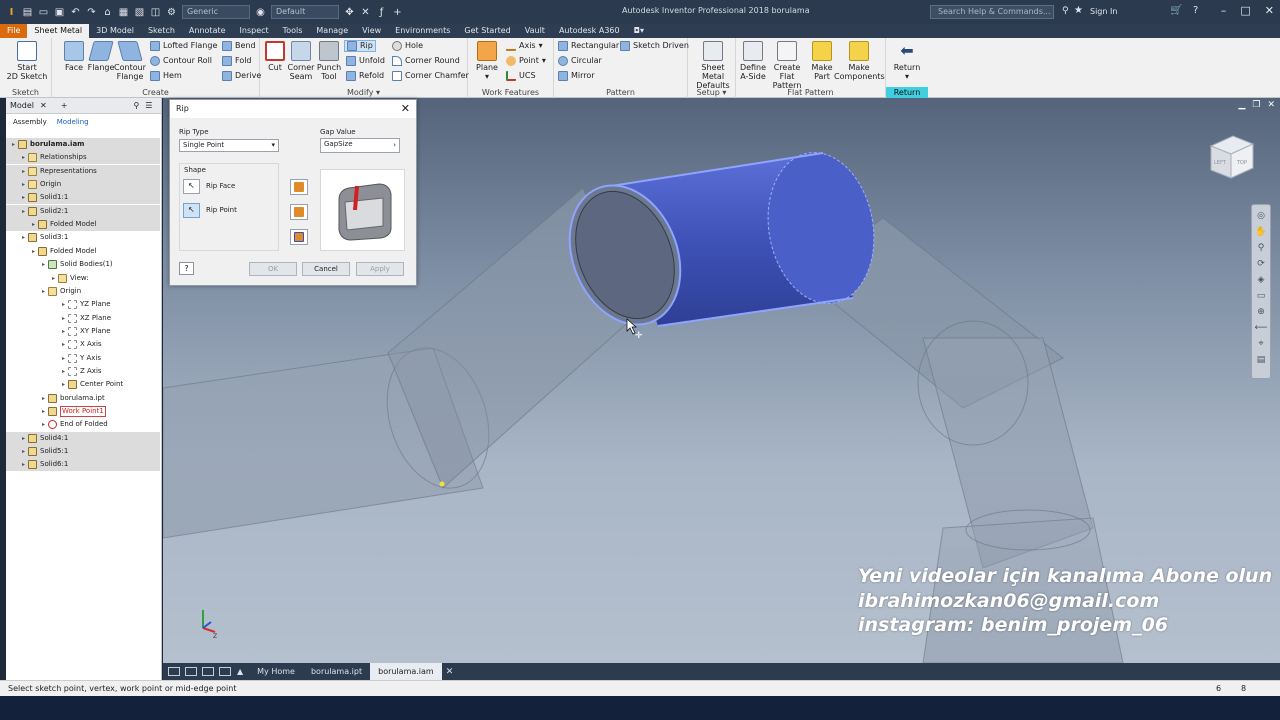 The height and width of the screenshot is (720, 1280). What do you see at coordinates (299, 212) in the screenshot?
I see `rip-end-point-button` at bounding box center [299, 212].